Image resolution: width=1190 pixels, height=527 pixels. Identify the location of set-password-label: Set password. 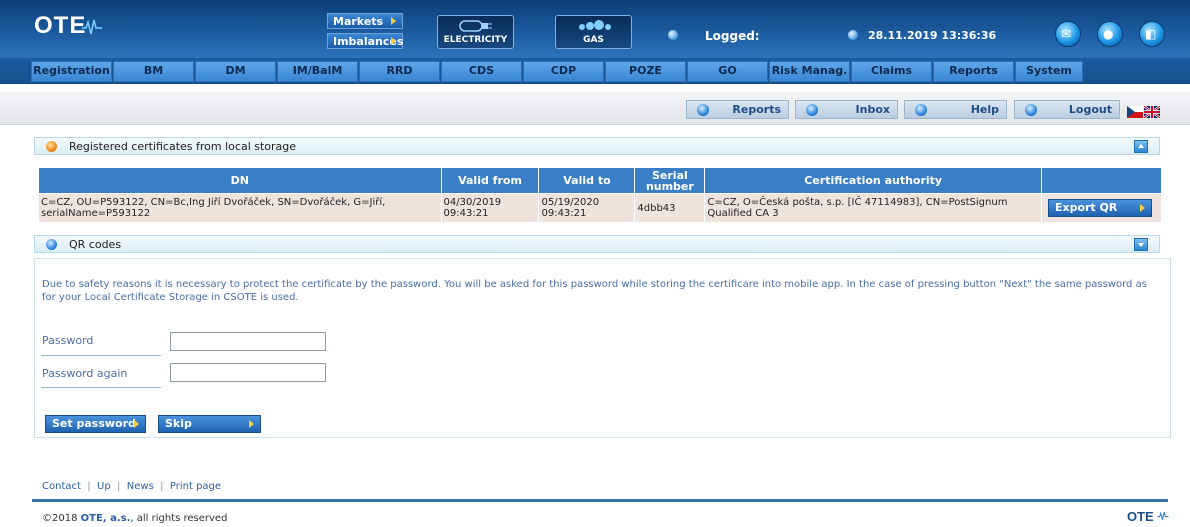
(94, 423).